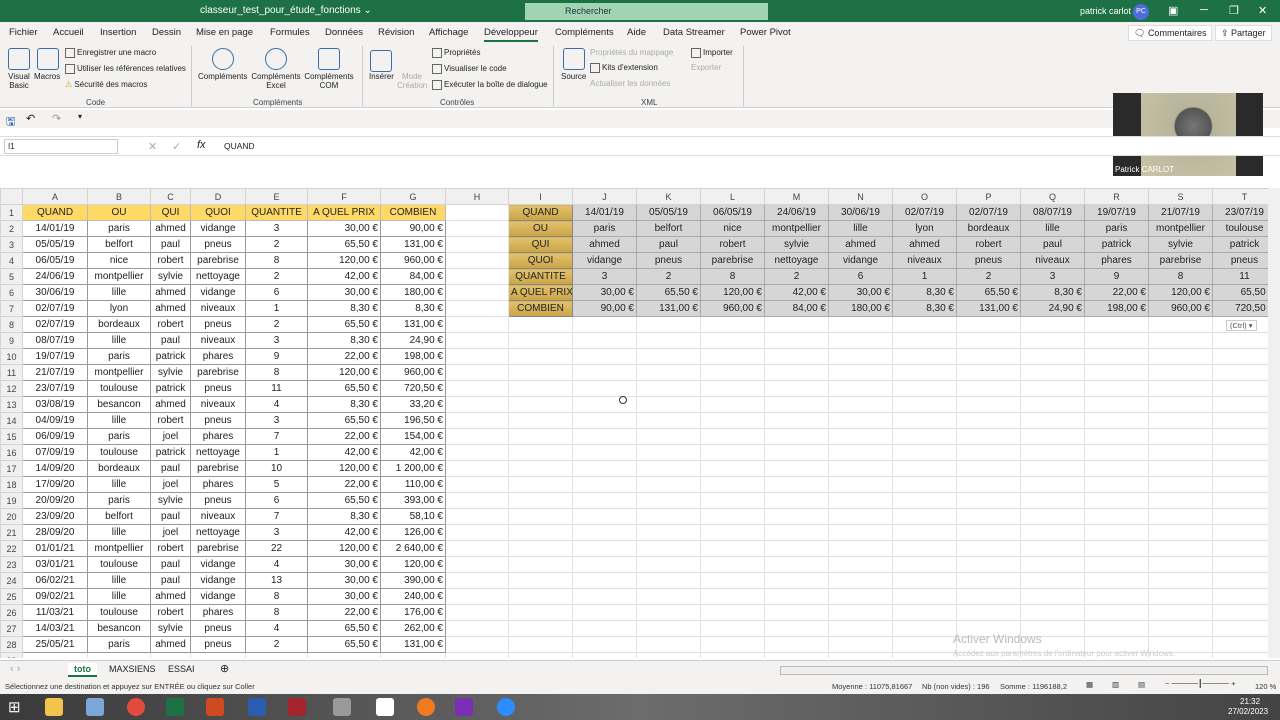 This screenshot has height=720, width=1280. What do you see at coordinates (924, 276) in the screenshot?
I see `transposed-cell: 1` at bounding box center [924, 276].